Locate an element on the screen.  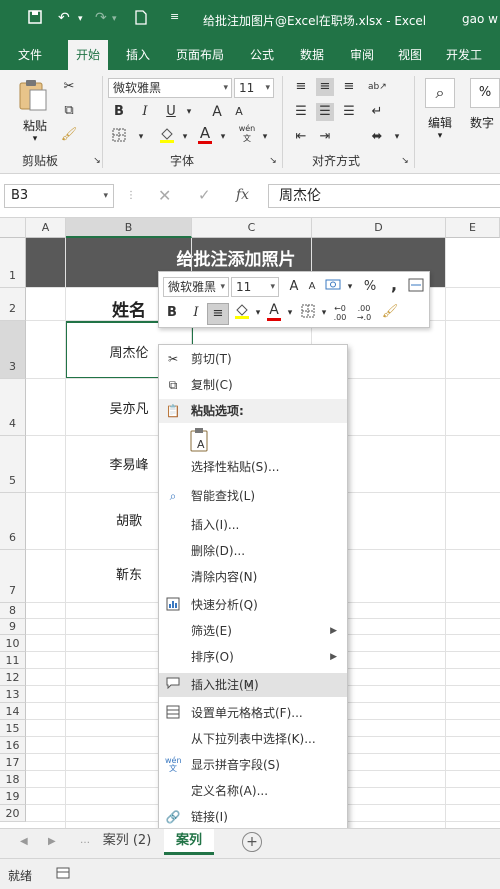
align-right-icon: ☰ is located at coordinates (349, 112).